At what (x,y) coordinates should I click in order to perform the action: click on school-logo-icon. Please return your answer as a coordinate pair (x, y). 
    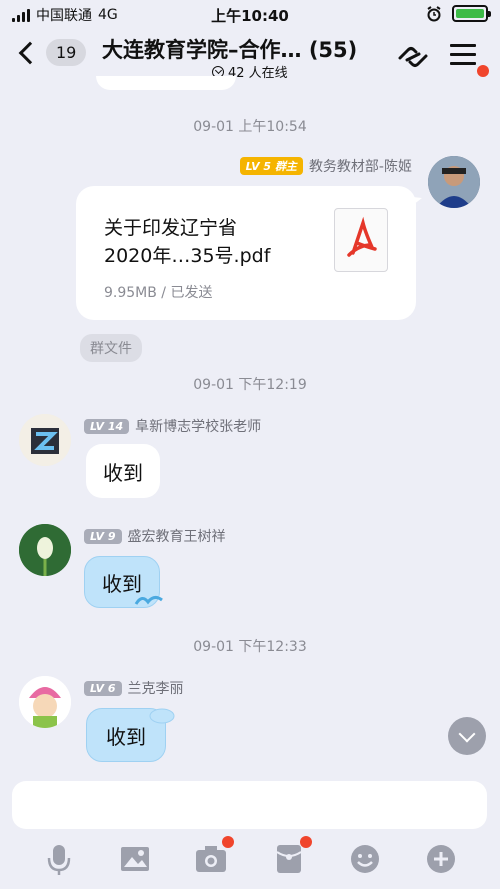
    Looking at the image, I should click on (45, 440).